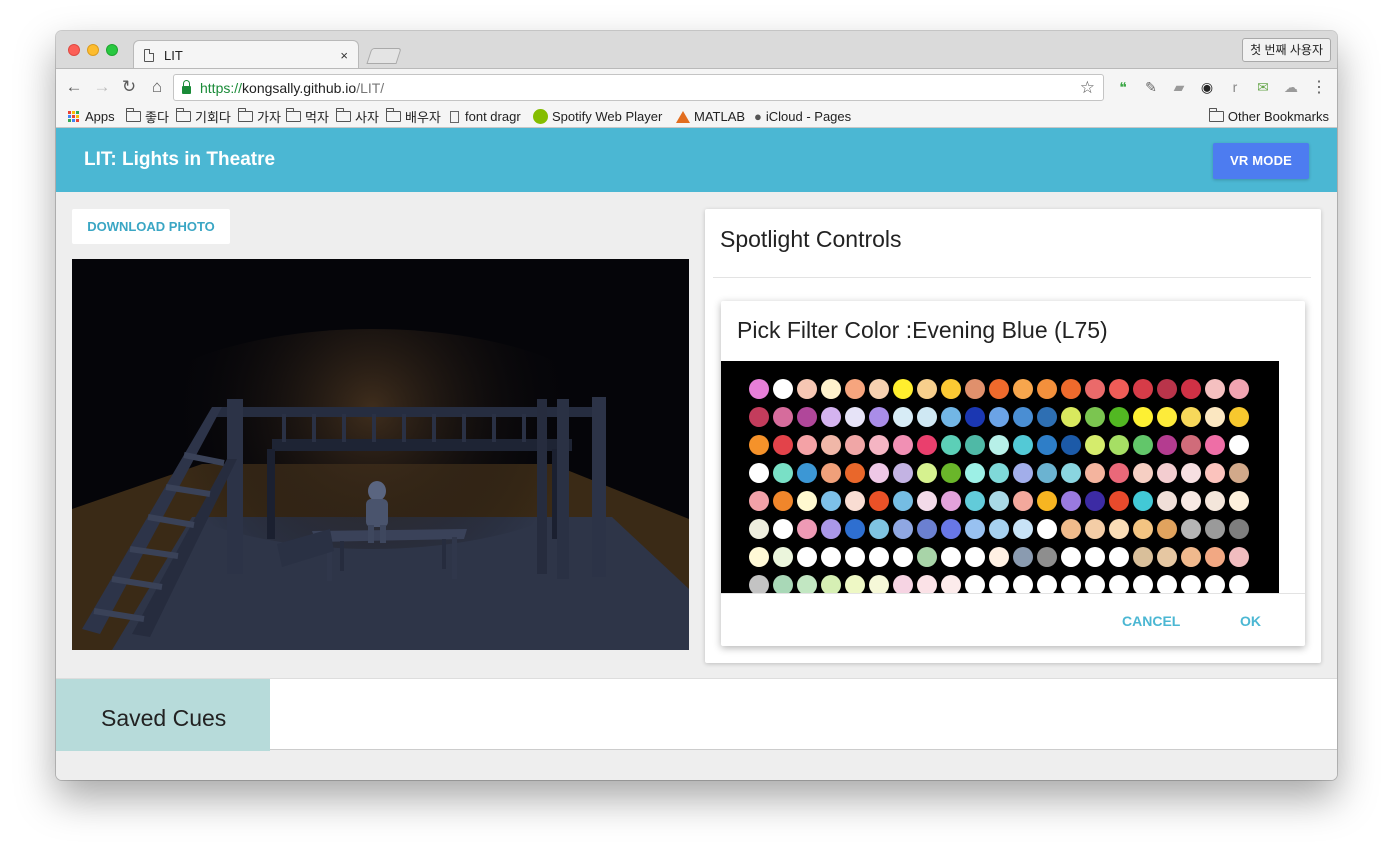 Image resolution: width=1393 pixels, height=860 pixels. I want to click on cloud-icon: ☁, so click(1291, 87).